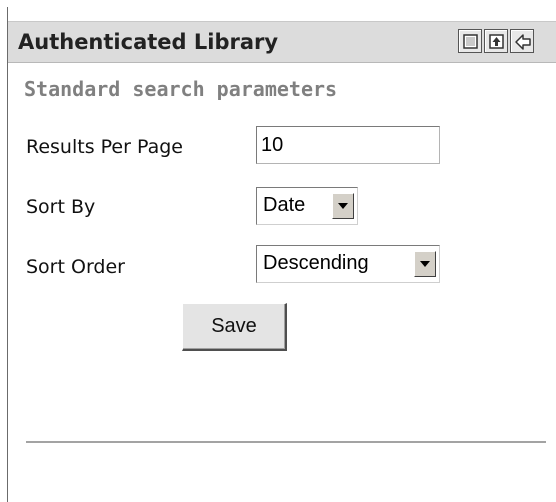  I want to click on save-button: Save, so click(234, 327).